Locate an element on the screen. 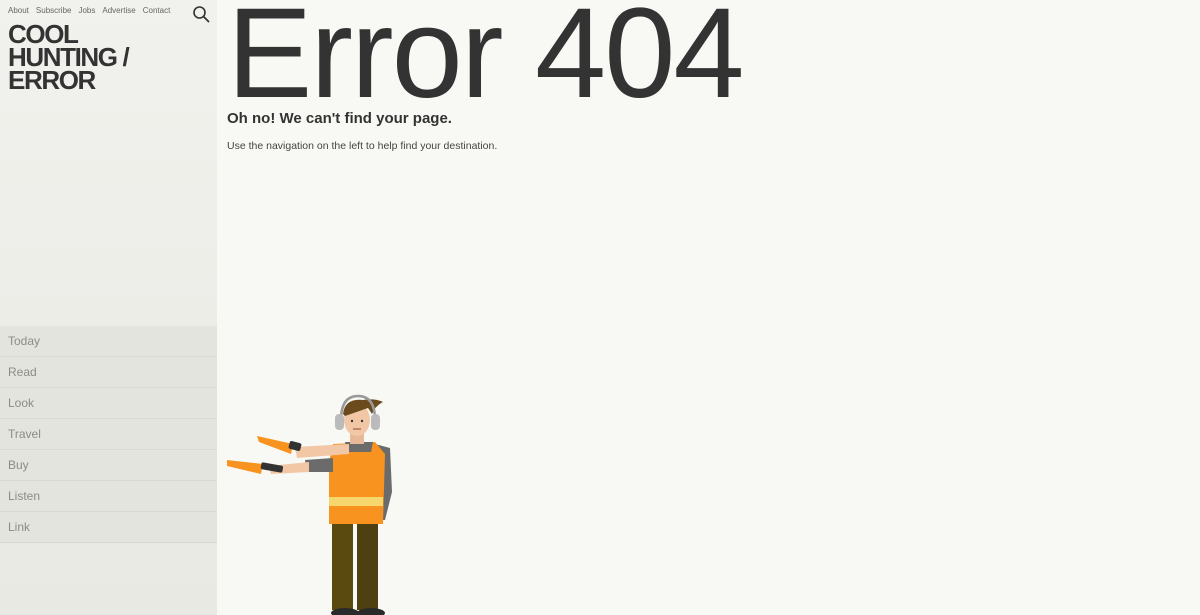  sidebar-nav: Today Read Look Travel Buy Listen Link is located at coordinates (108, 434).